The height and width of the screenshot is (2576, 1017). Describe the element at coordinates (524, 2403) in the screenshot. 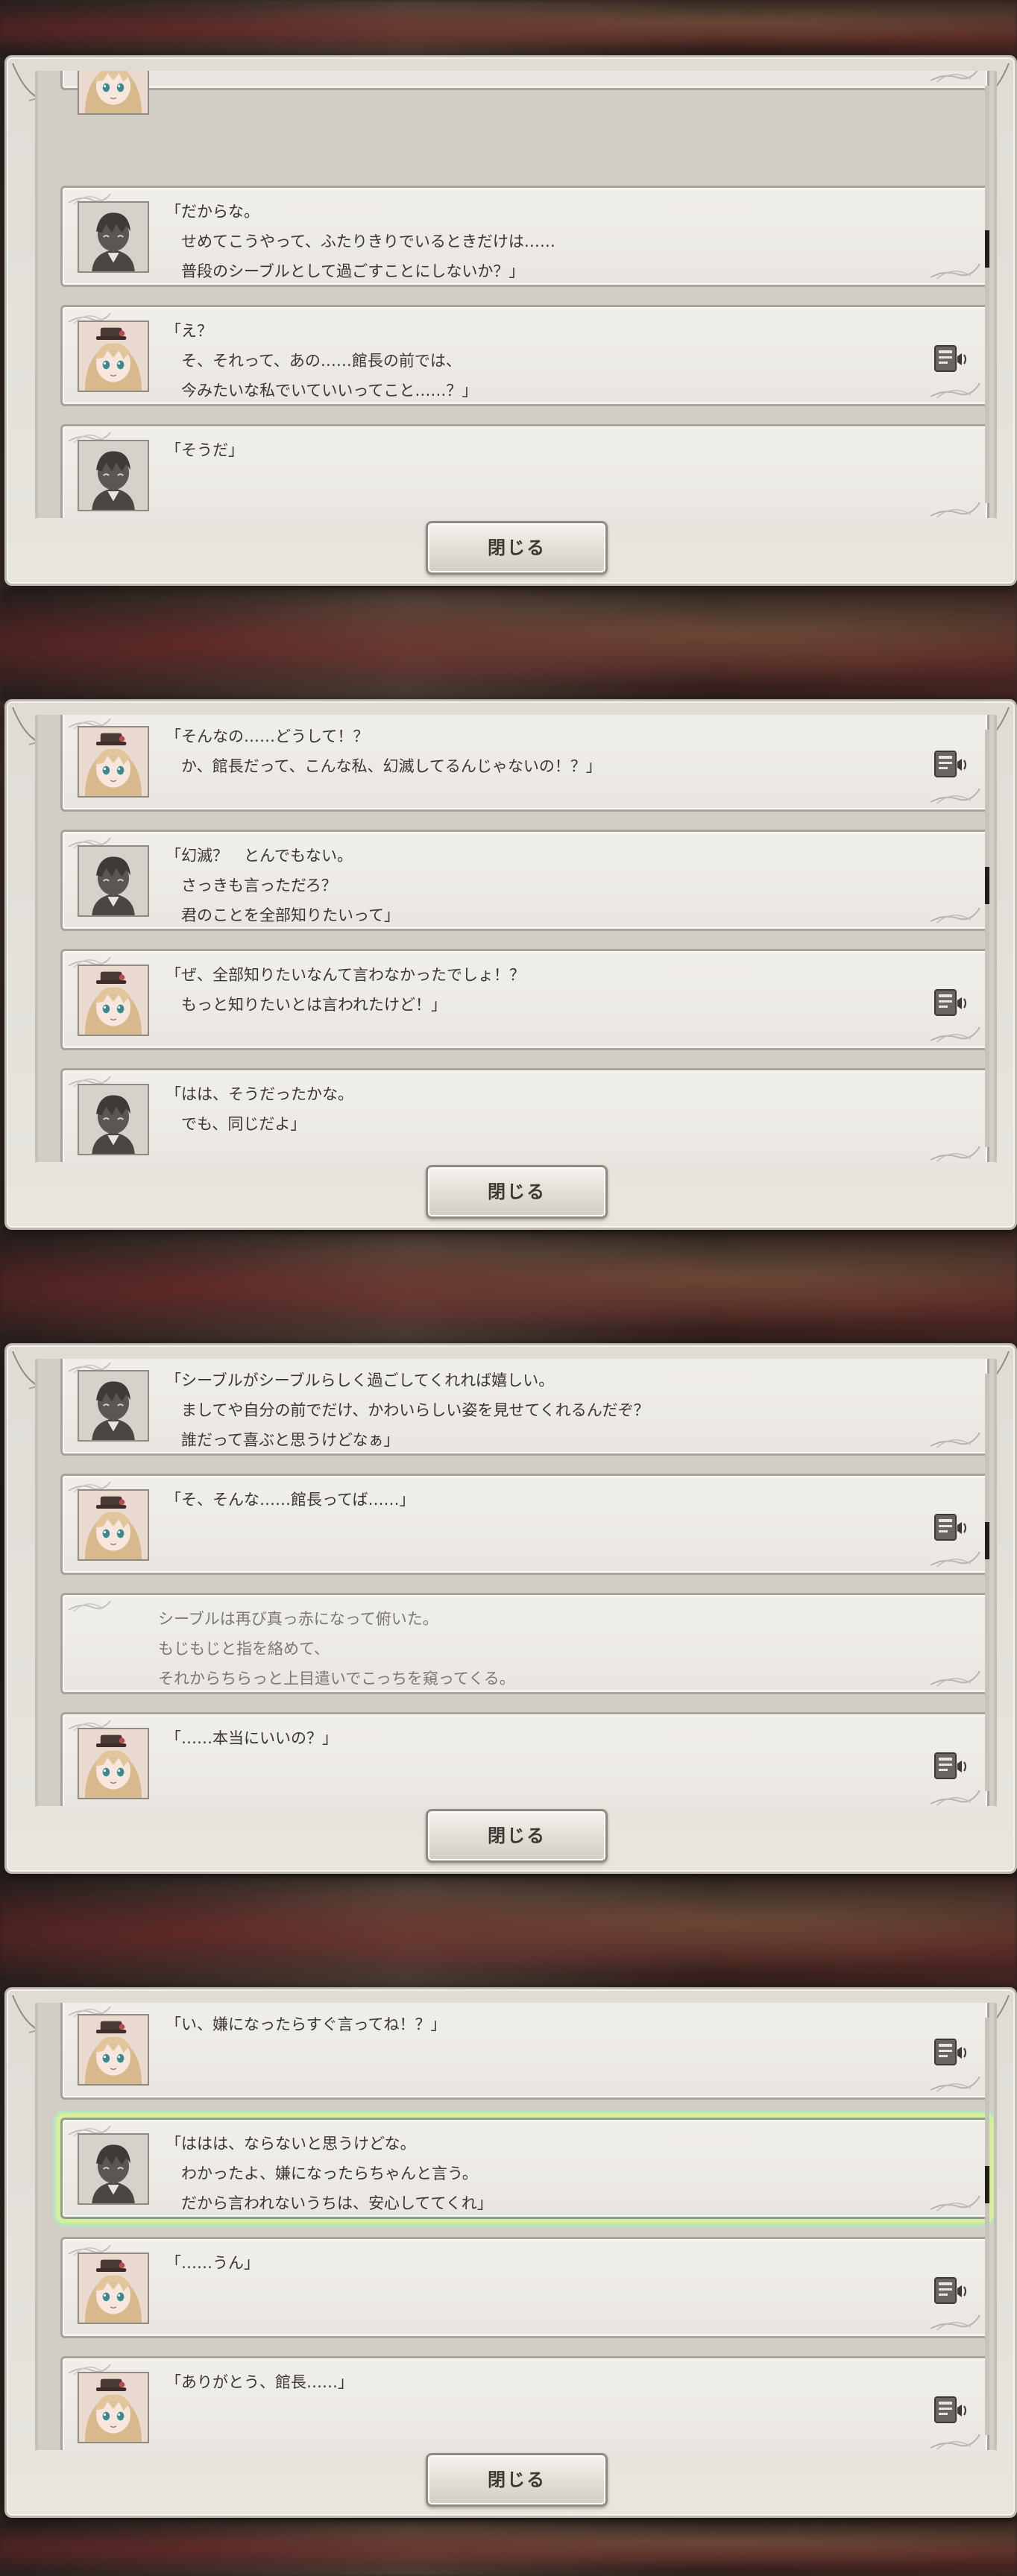

I see `log-entry: 「ありがとう、館長……」` at that location.